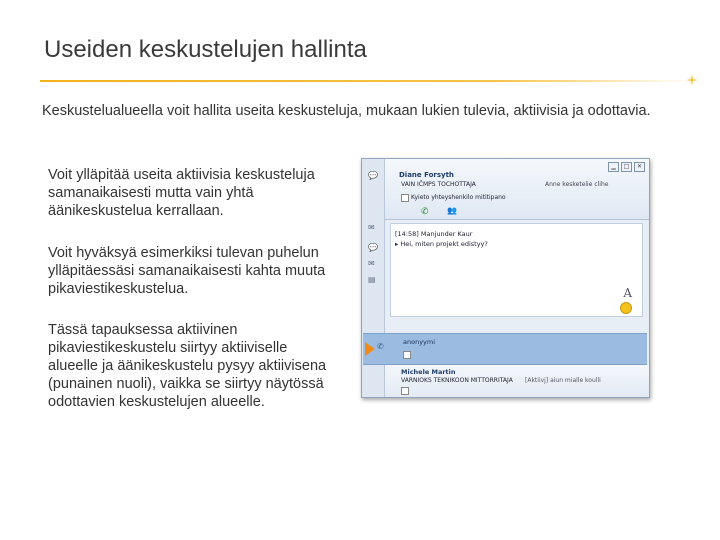 The height and width of the screenshot is (540, 720). I want to click on message-line: ▸ Hei, miten projekt edistyy?, so click(441, 244).